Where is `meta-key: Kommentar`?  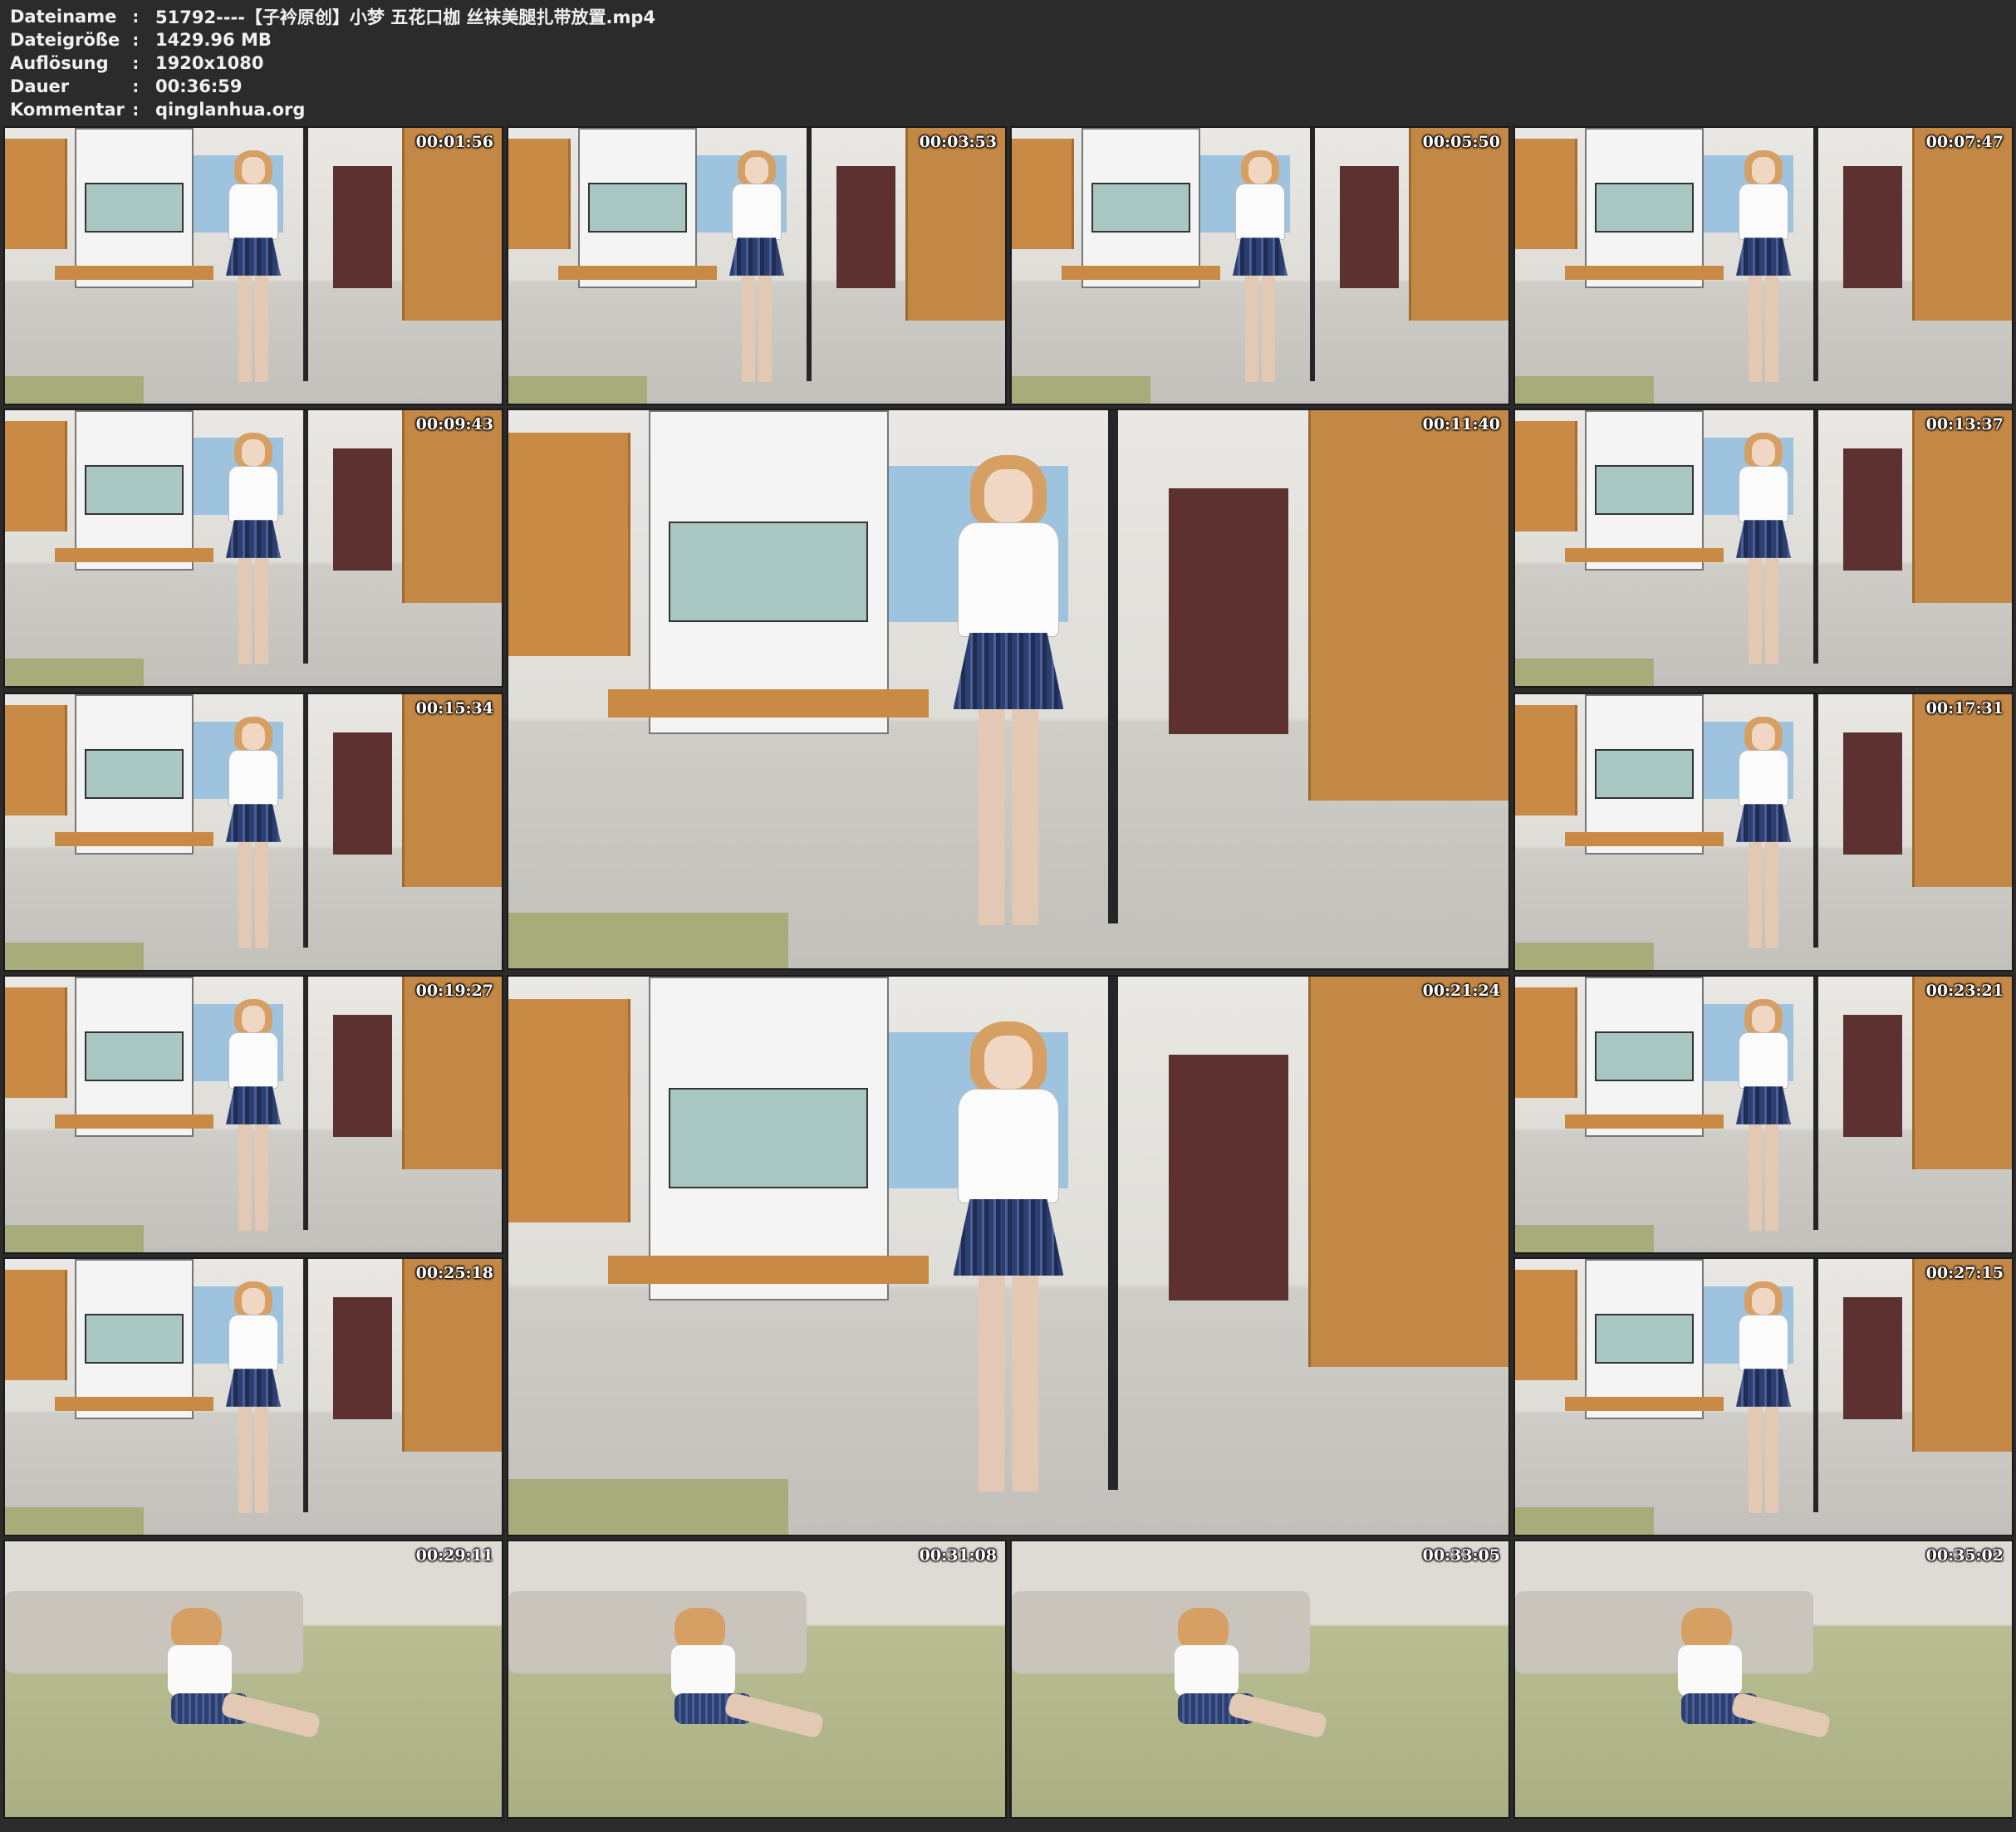
meta-key: Kommentar is located at coordinates (67, 110).